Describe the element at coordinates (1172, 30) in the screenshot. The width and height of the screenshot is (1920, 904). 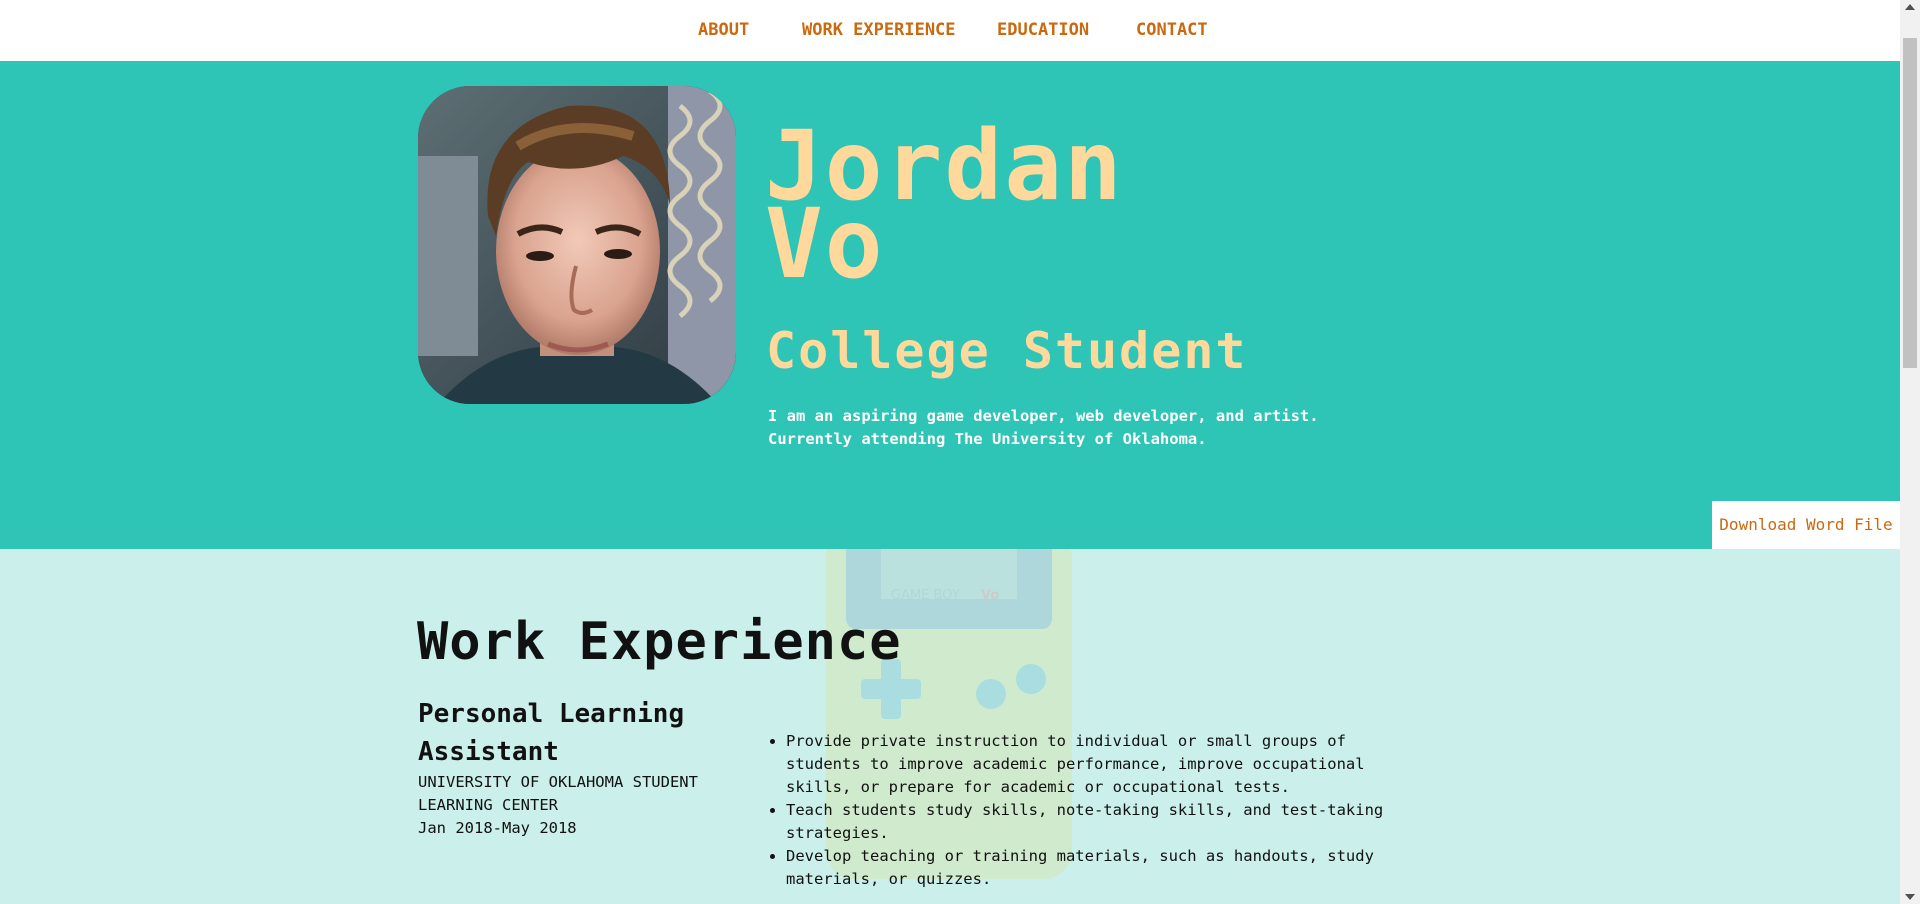
I see `nav-contact-link: CONTACT` at that location.